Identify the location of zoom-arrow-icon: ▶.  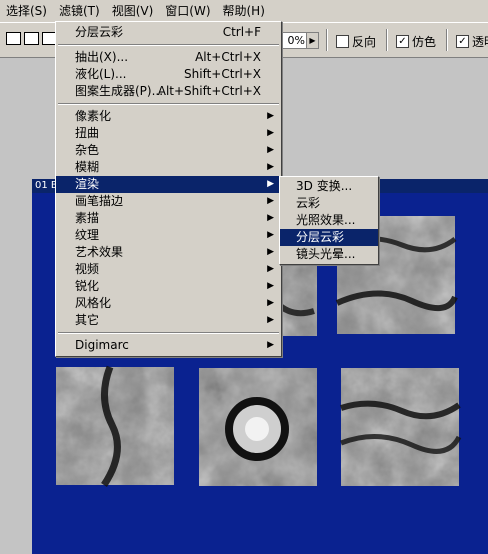
(312, 40).